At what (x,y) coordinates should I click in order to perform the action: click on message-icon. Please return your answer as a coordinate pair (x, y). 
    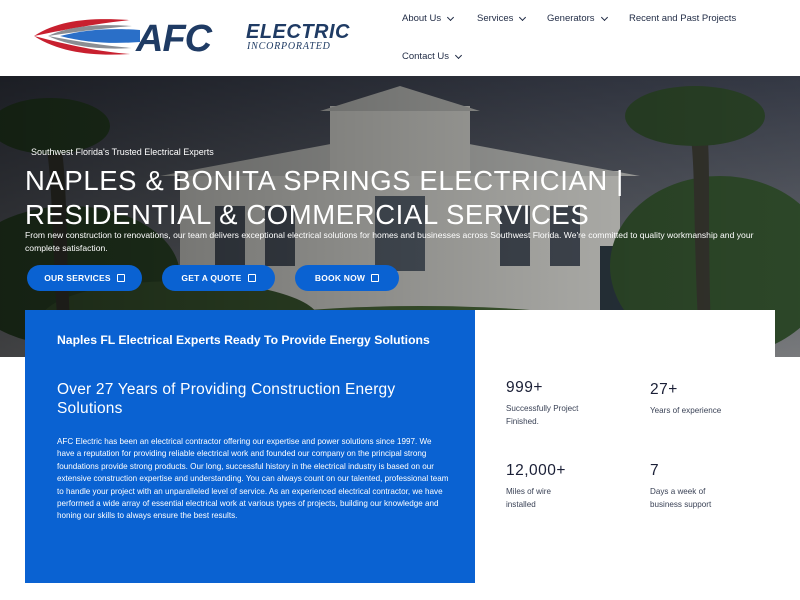
    Looking at the image, I should click on (251, 278).